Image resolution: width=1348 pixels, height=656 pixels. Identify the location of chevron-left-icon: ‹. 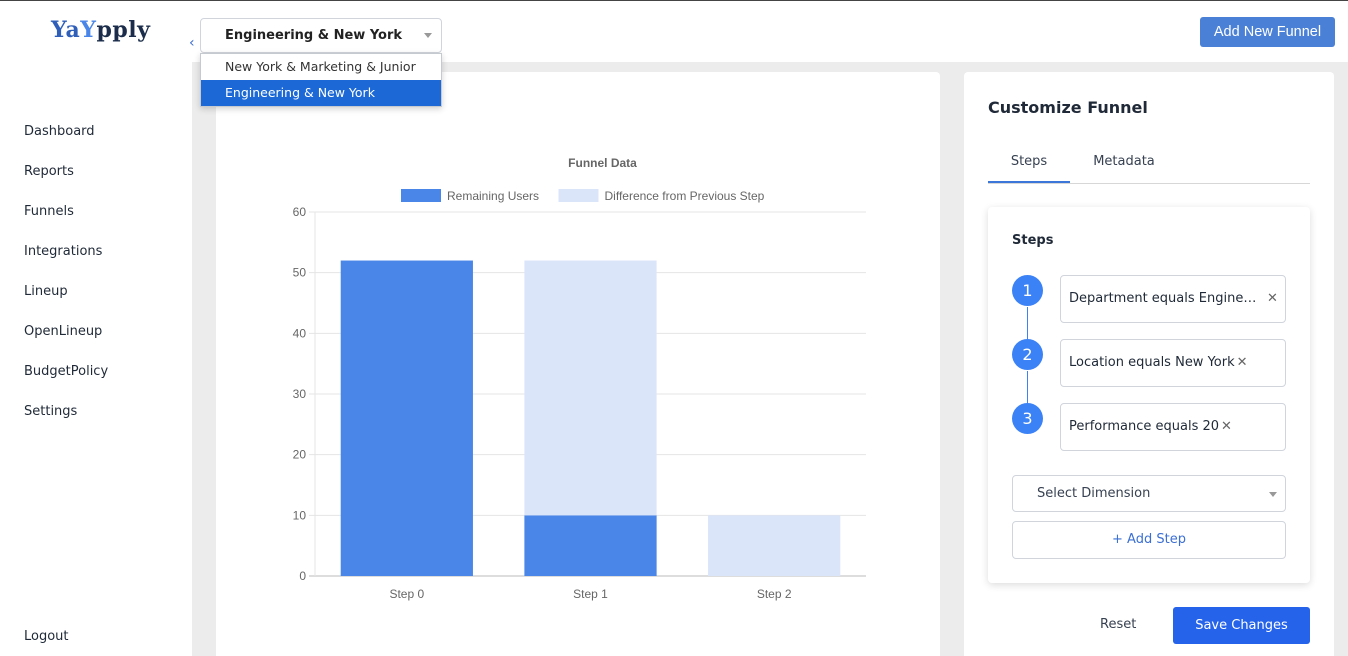
(192, 43).